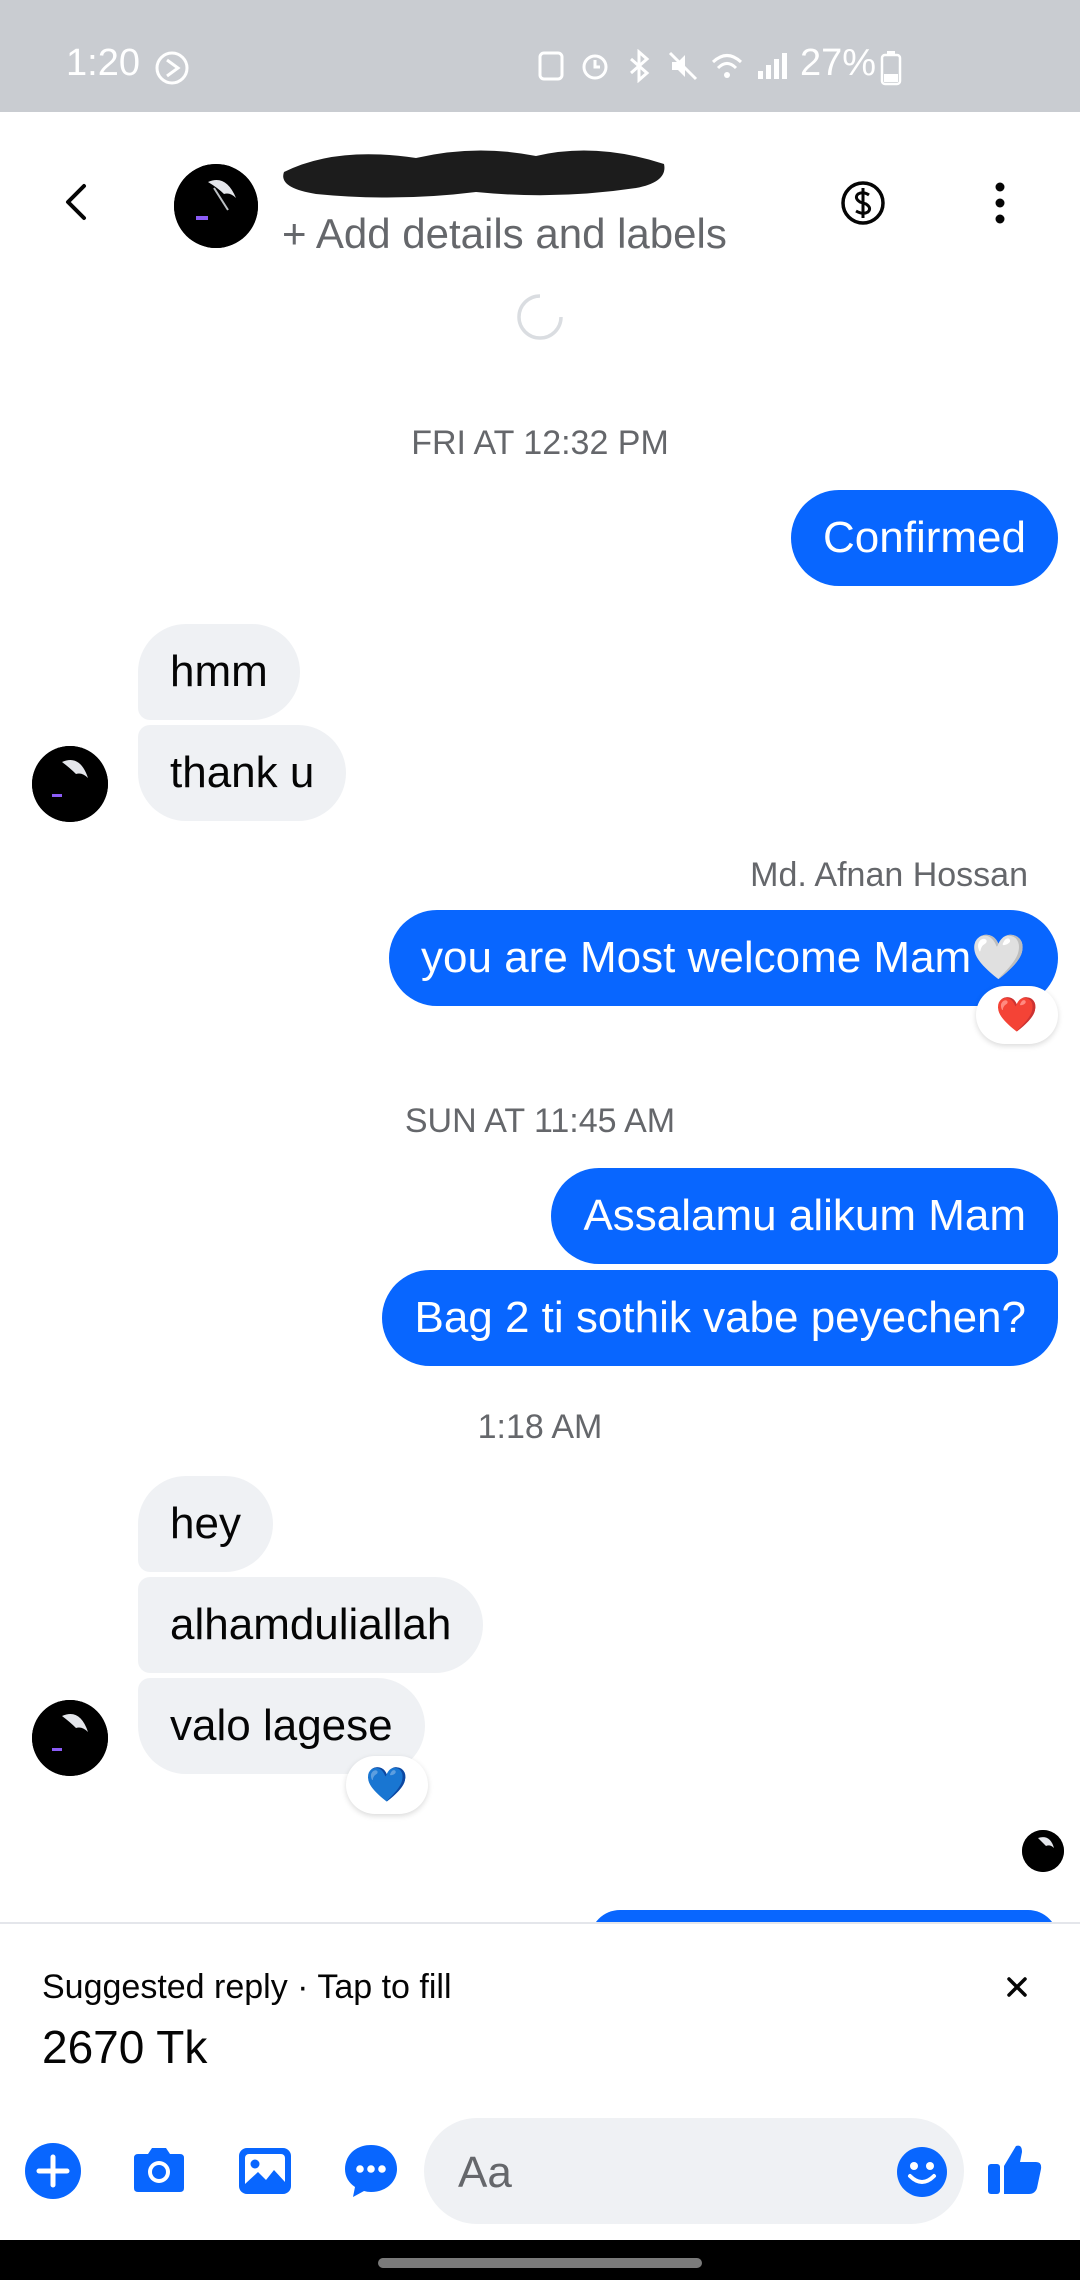 The image size is (1080, 2280). I want to click on sender-name: Md. Afnan Hossan, so click(889, 875).